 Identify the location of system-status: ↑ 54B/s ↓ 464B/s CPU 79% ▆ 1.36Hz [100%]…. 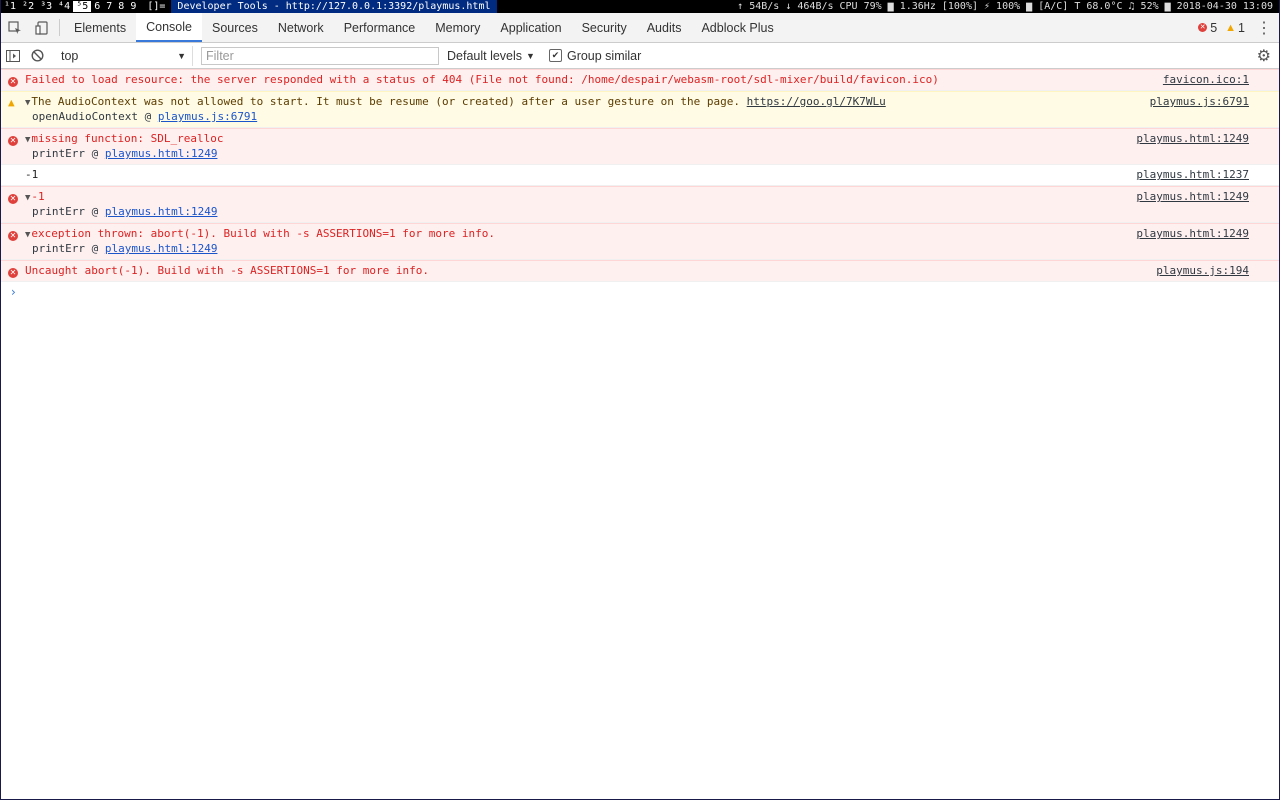
(1005, 6).